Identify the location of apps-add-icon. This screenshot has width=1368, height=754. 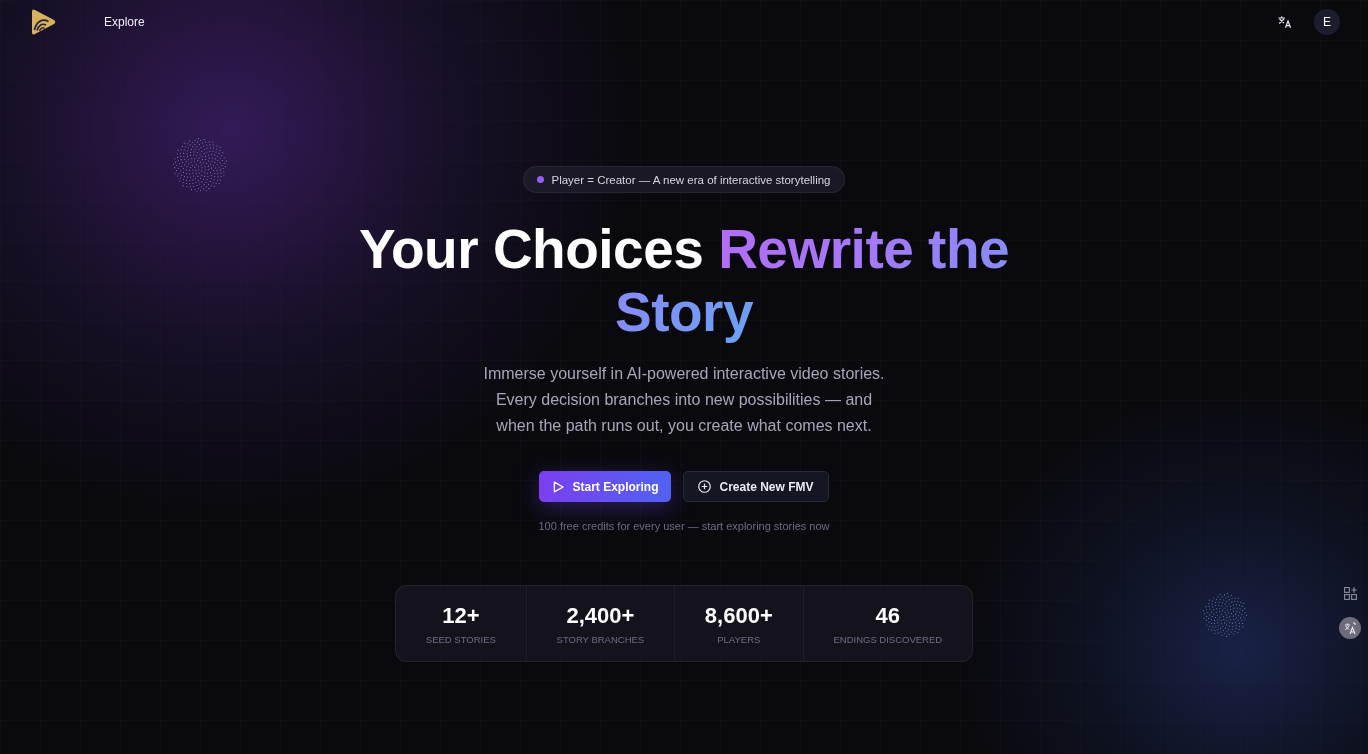
(1350, 593).